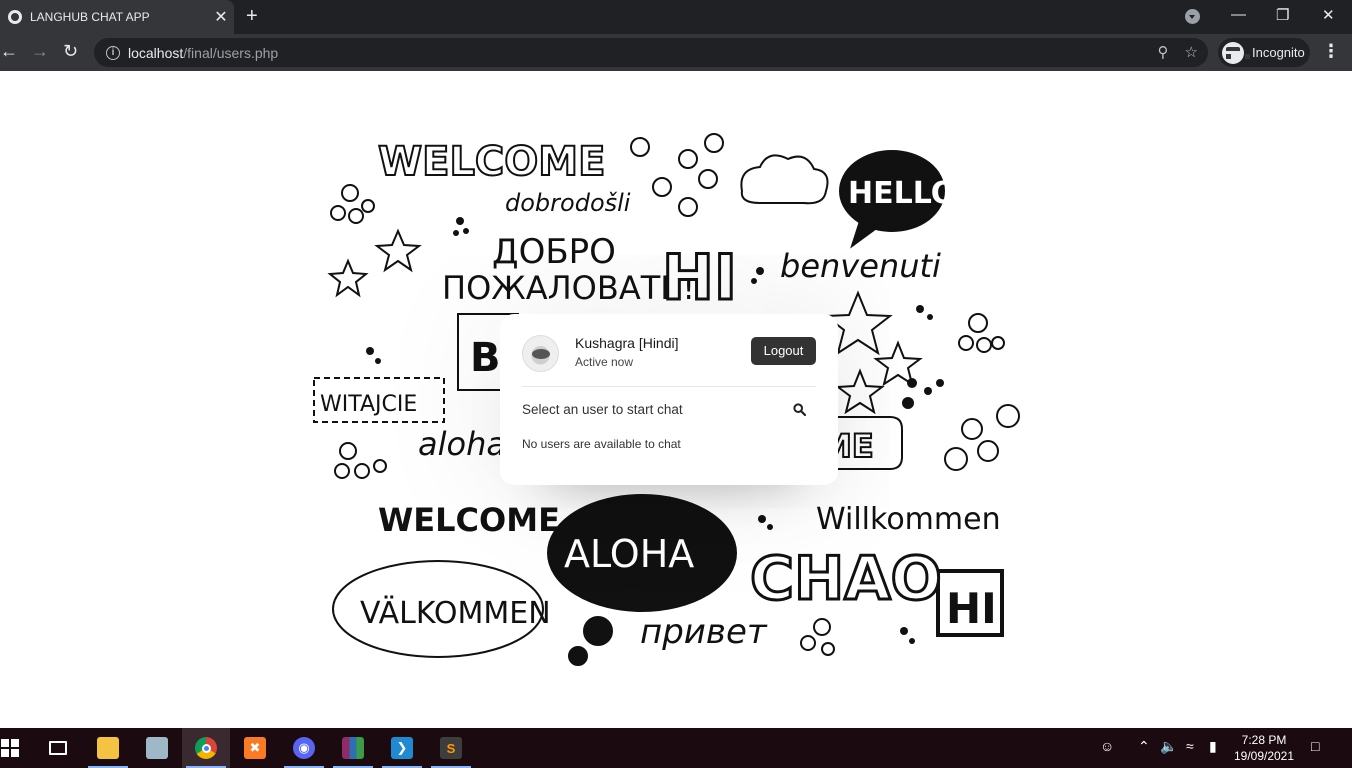 The height and width of the screenshot is (768, 1352). Describe the element at coordinates (156, 52) in the screenshot. I see `url-host: localhost` at that location.